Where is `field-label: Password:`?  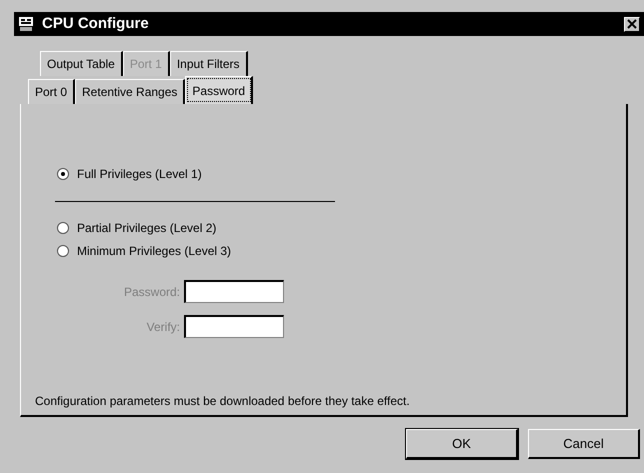
field-label: Password: is located at coordinates (151, 292).